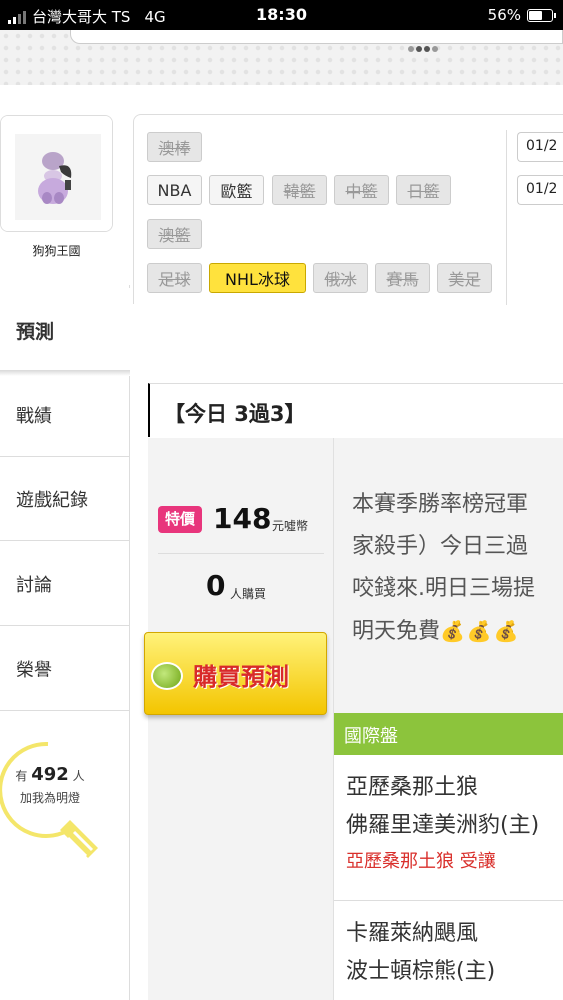 Image resolution: width=563 pixels, height=1000 pixels. What do you see at coordinates (355, 410) in the screenshot?
I see `today-title: 【今日 3過3】` at bounding box center [355, 410].